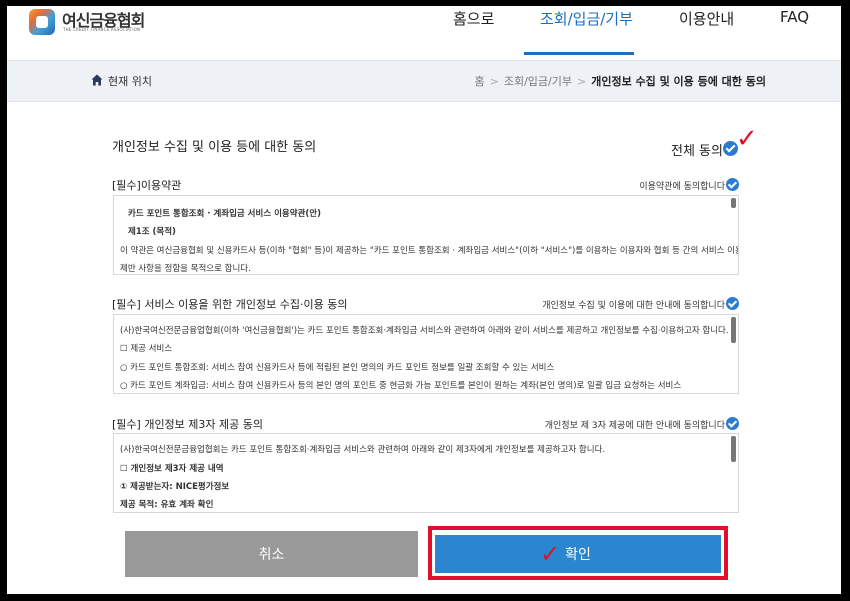 This screenshot has width=850, height=601. I want to click on breadcrumb: 현재 위치 홈 > 조회/입금/기부 > 개인정보 수집 및 이용 등에 대한 동의, so click(424, 81).